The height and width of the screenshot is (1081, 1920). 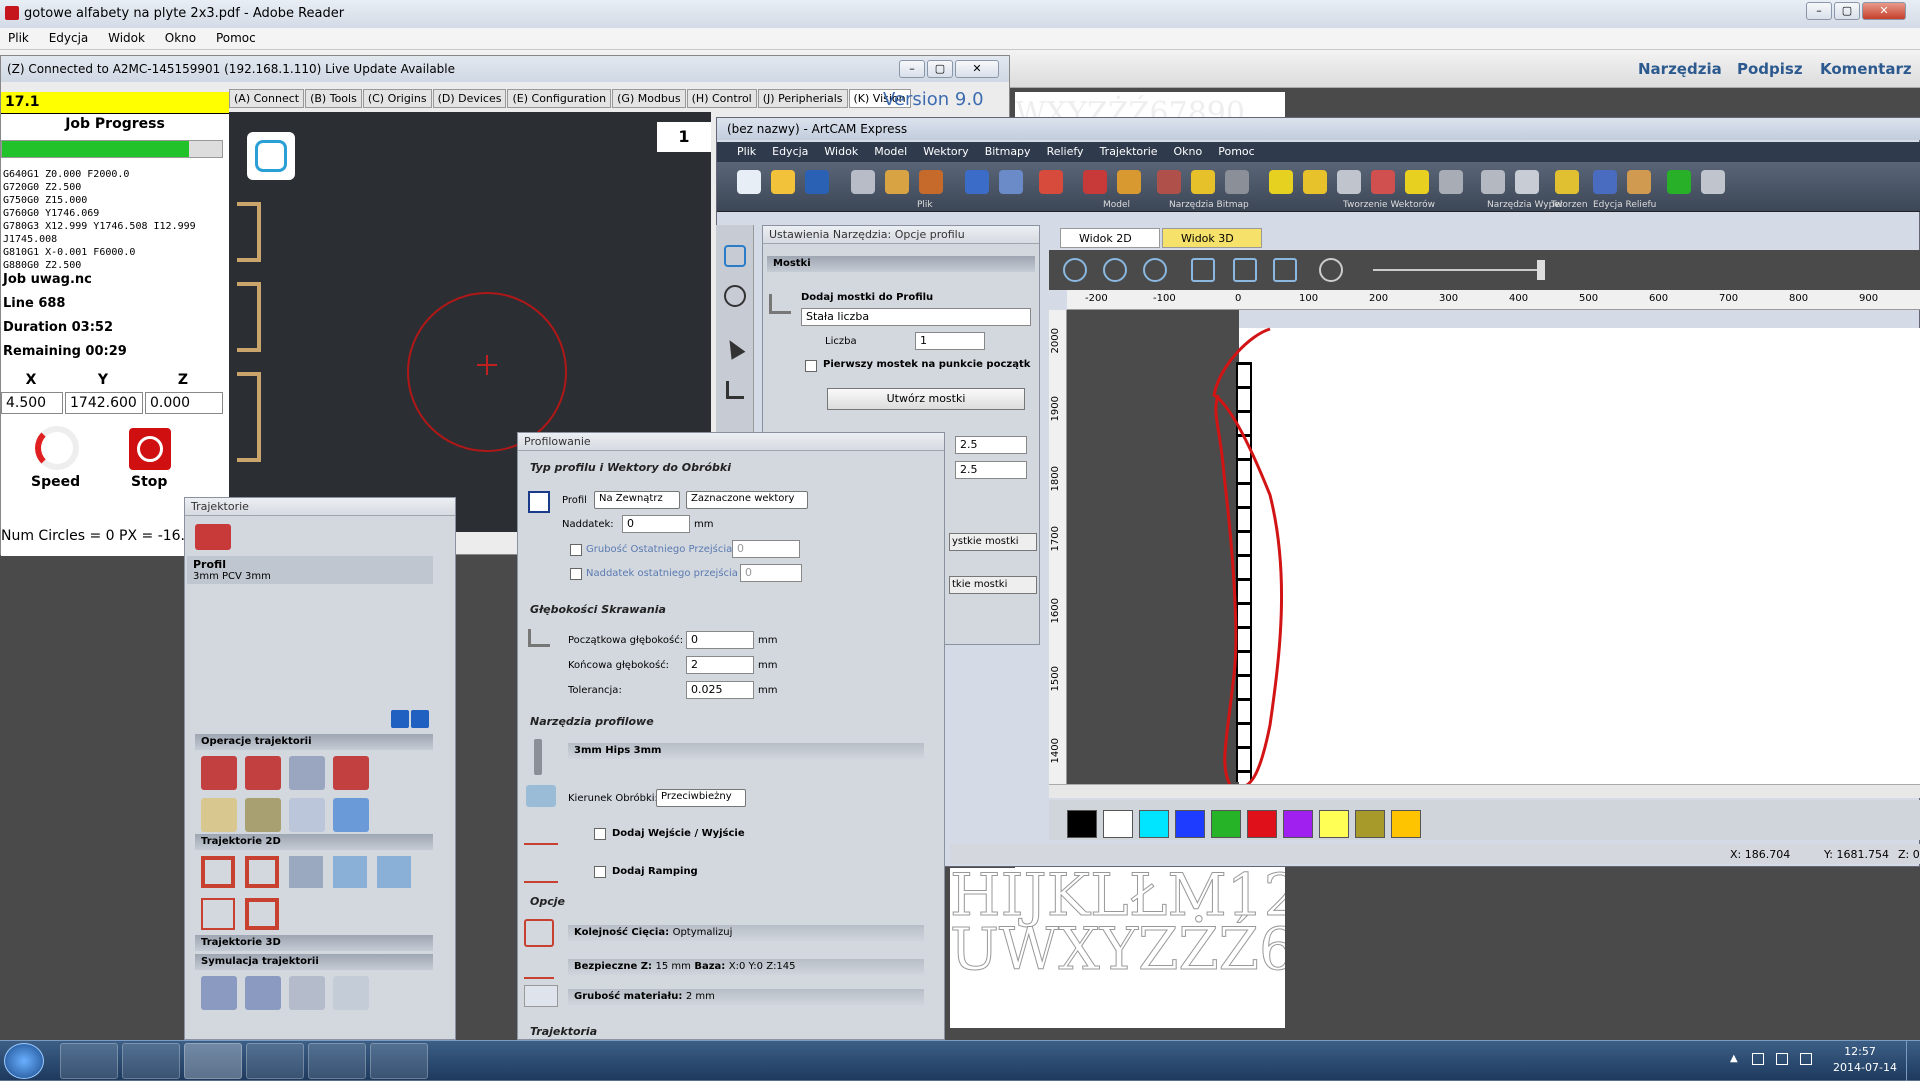 I want to click on tab-peripherials: (J) Peripherials, so click(x=802, y=98).